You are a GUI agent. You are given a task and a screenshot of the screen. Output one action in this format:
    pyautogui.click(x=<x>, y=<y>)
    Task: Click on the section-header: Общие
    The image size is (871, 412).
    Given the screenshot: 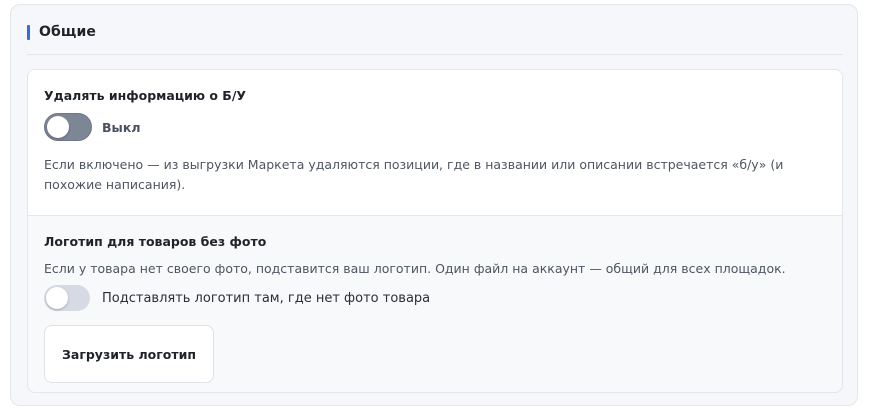 What is the action you would take?
    pyautogui.click(x=61, y=32)
    